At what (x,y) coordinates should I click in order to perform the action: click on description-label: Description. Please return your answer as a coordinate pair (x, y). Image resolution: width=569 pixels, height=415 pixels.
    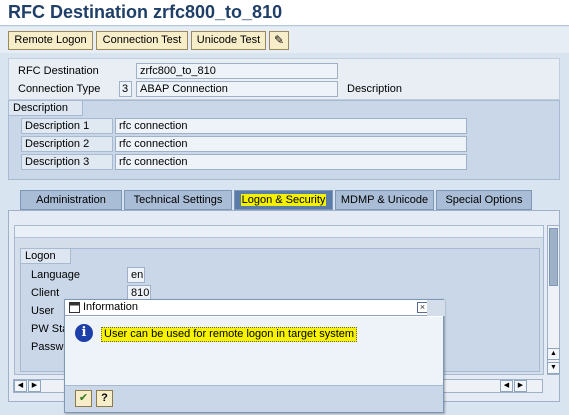
    Looking at the image, I should click on (375, 89).